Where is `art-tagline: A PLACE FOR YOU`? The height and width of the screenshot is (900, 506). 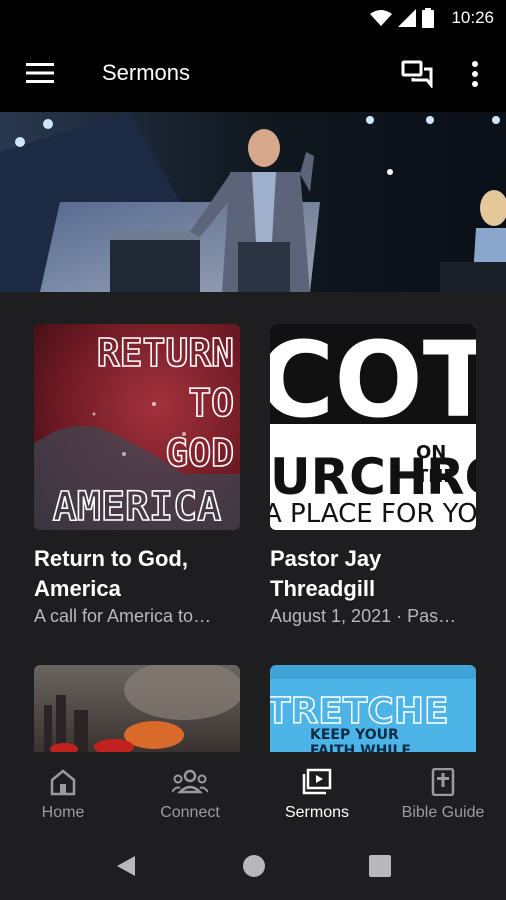
art-tagline: A PLACE FOR YOU is located at coordinates (373, 514).